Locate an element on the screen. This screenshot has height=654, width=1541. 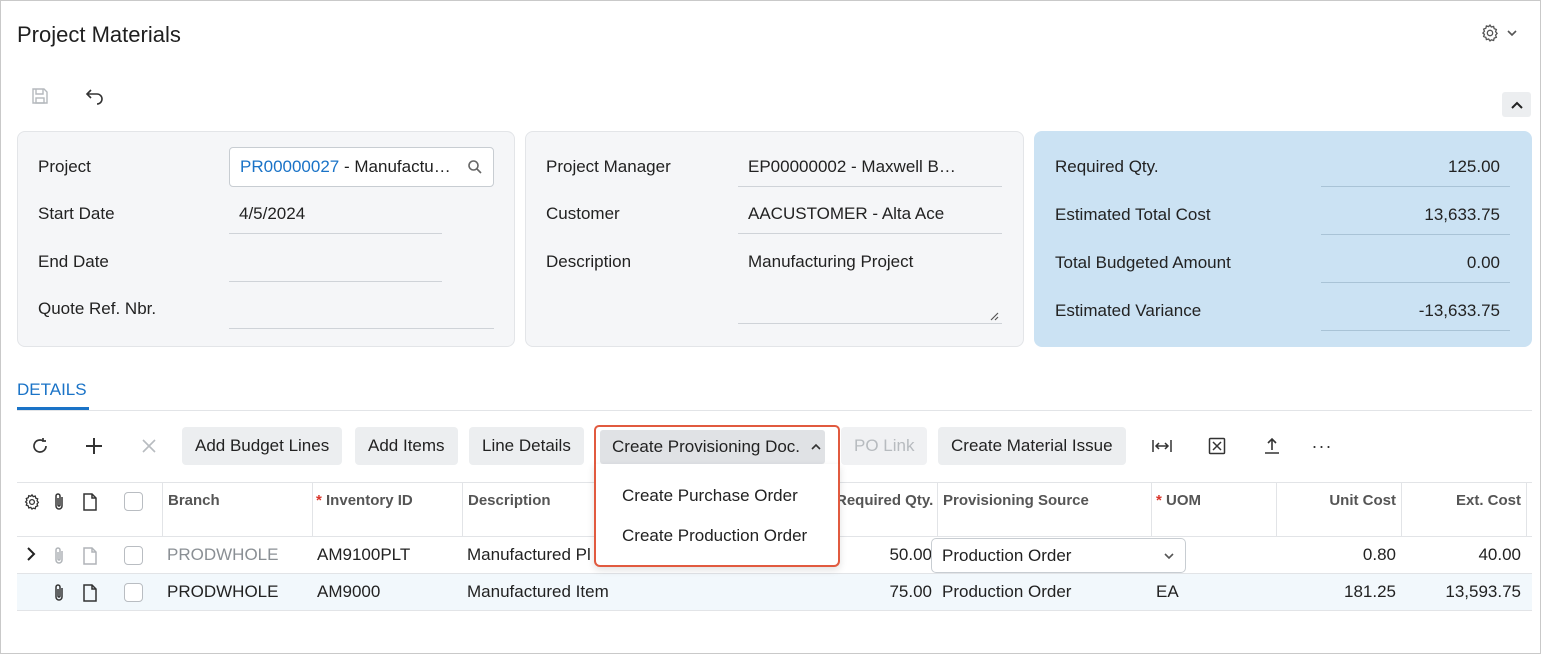
customer-label: Customer is located at coordinates (583, 213).